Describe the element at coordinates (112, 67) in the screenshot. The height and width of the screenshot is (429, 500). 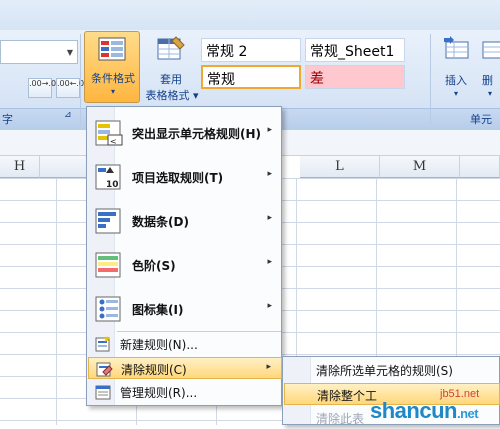
I see `conditional-formatting-button: 条件格式 ▾` at that location.